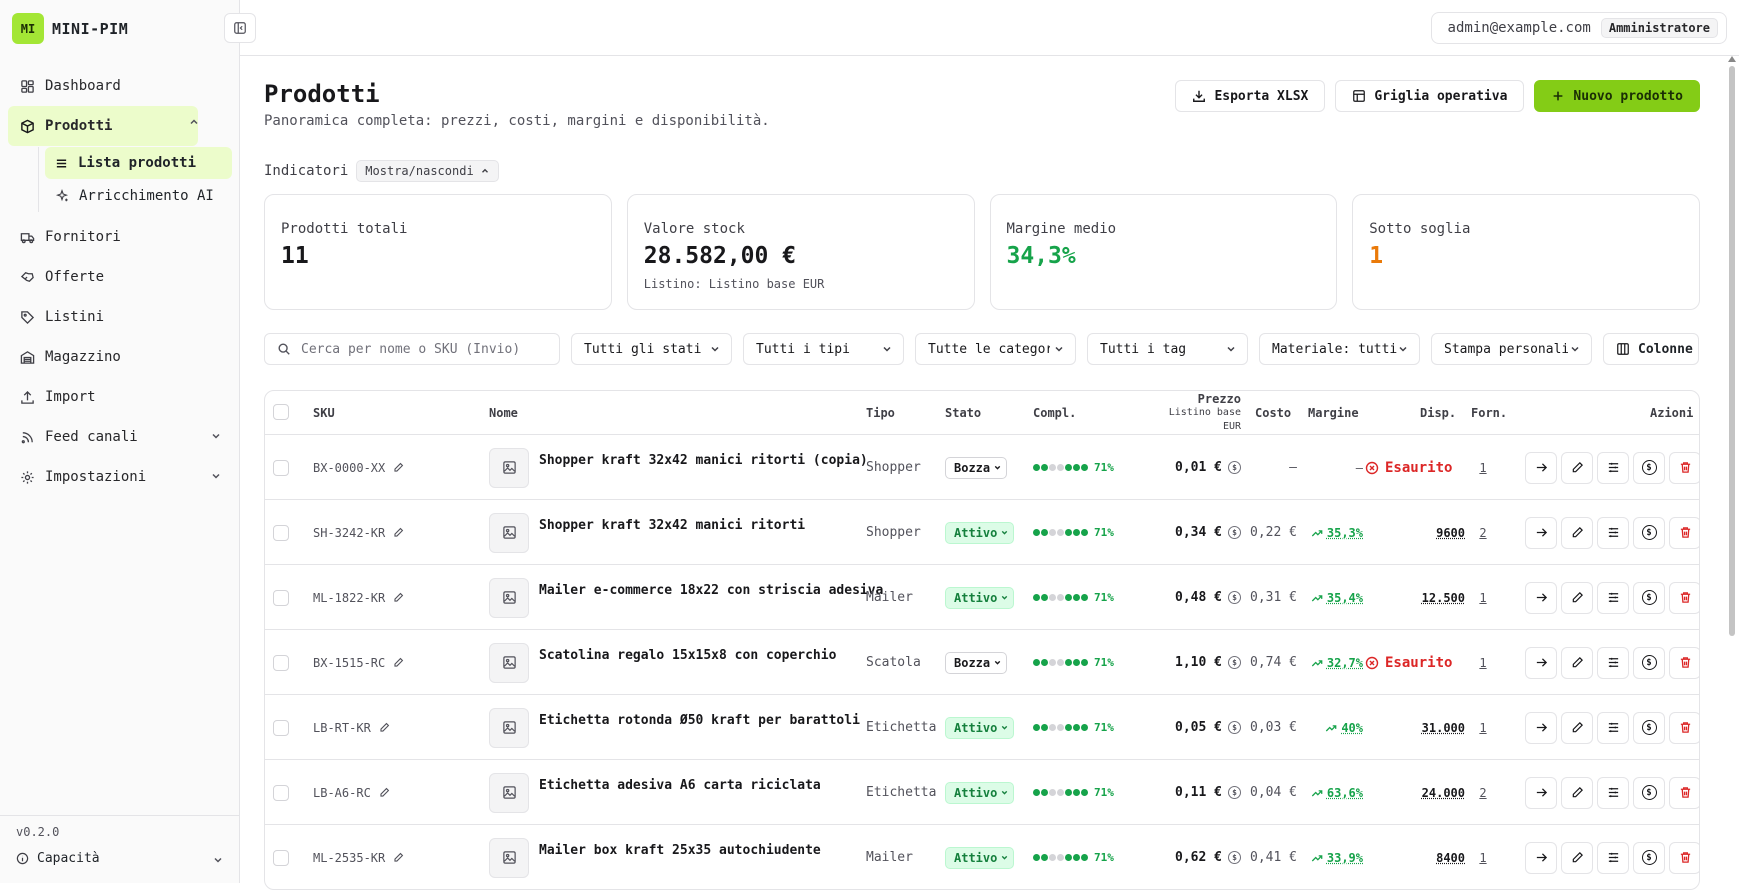 The height and width of the screenshot is (890, 1739). I want to click on sidebar-item-feed-canali: Feed canali, so click(120, 437).